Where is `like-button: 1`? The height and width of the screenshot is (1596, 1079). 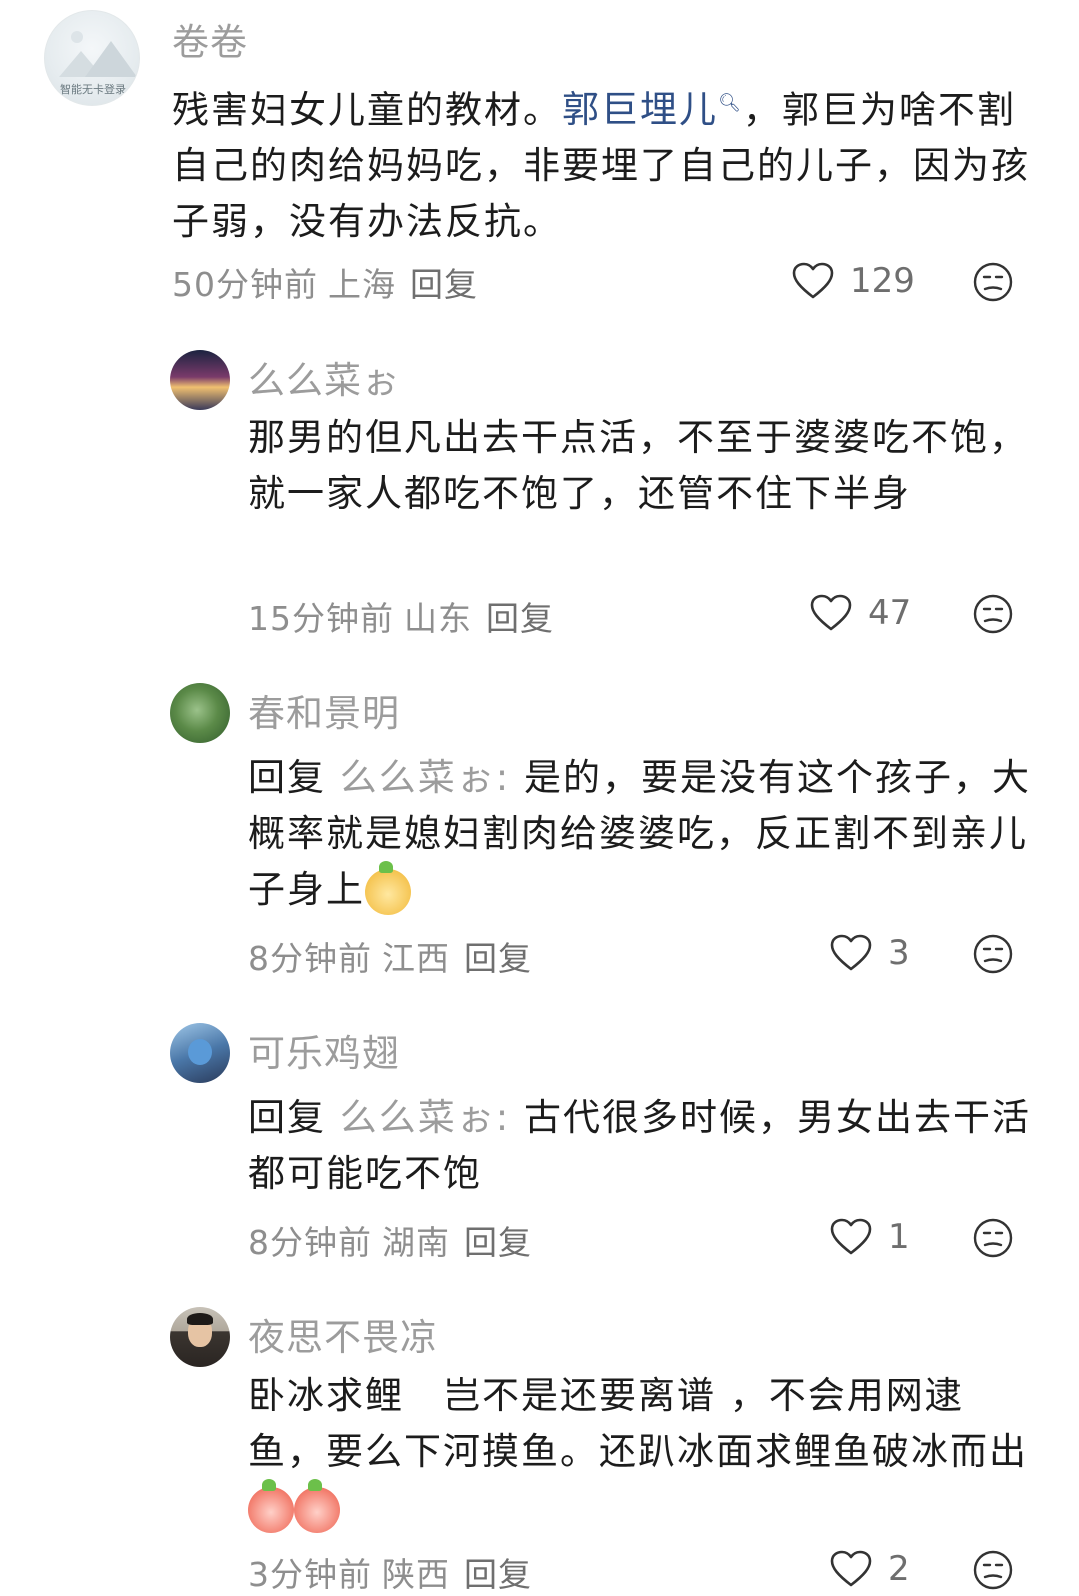 like-button: 1 is located at coordinates (870, 1237).